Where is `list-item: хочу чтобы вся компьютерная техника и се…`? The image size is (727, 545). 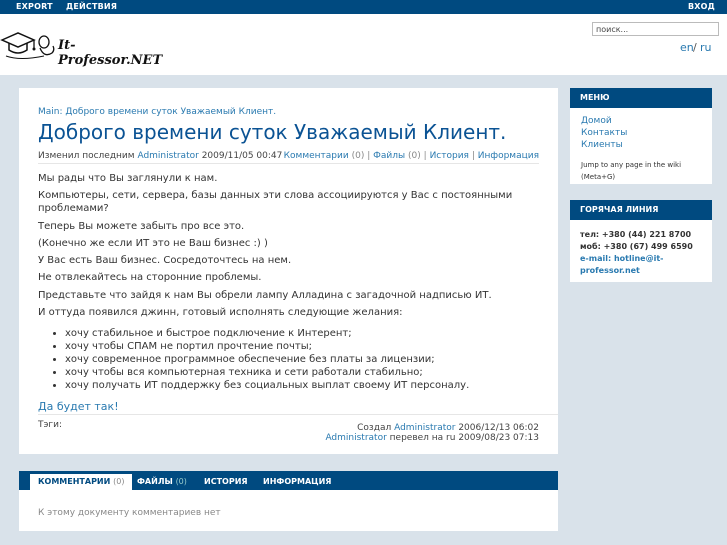 list-item: хочу чтобы вся компьютерная техника и се… is located at coordinates (267, 372).